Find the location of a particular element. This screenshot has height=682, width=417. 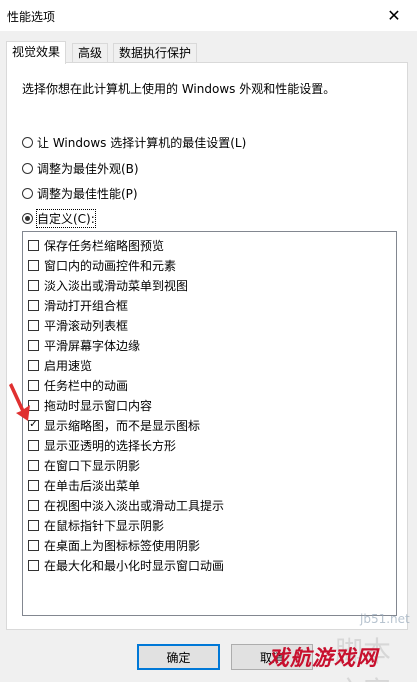

radio-label: 自定义(C): is located at coordinates (66, 218).